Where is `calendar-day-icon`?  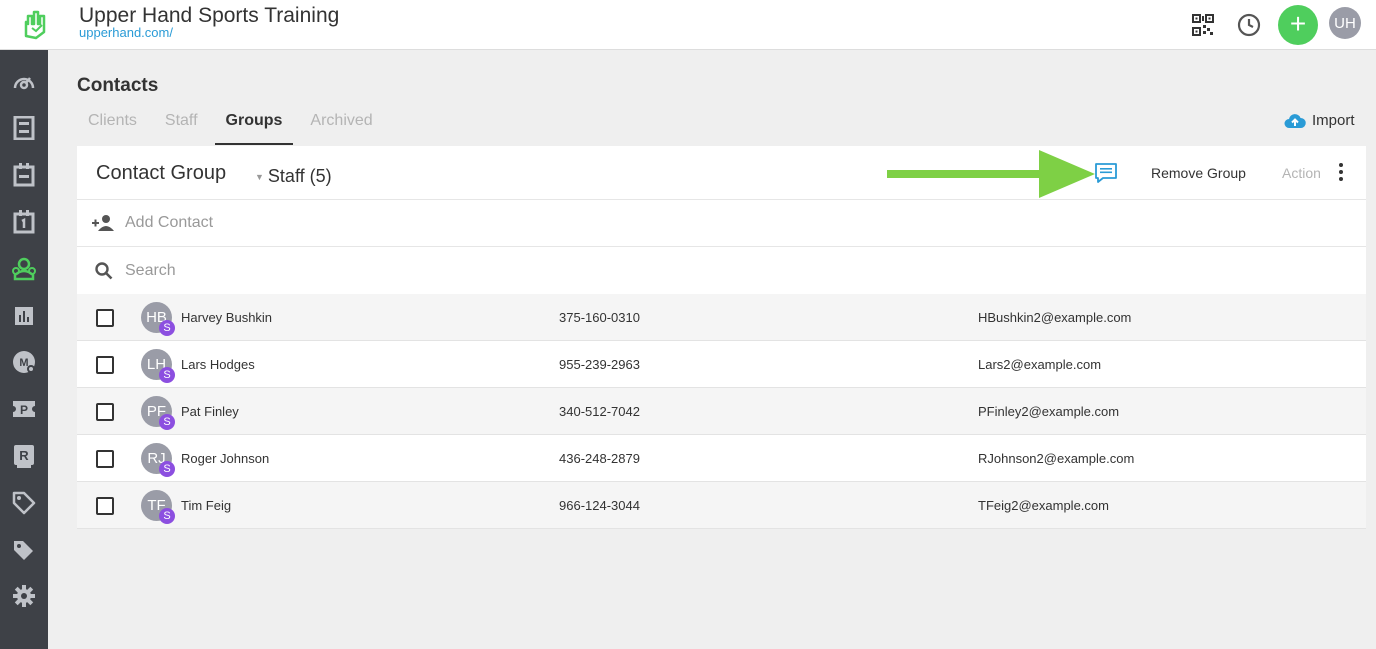 calendar-day-icon is located at coordinates (24, 222).